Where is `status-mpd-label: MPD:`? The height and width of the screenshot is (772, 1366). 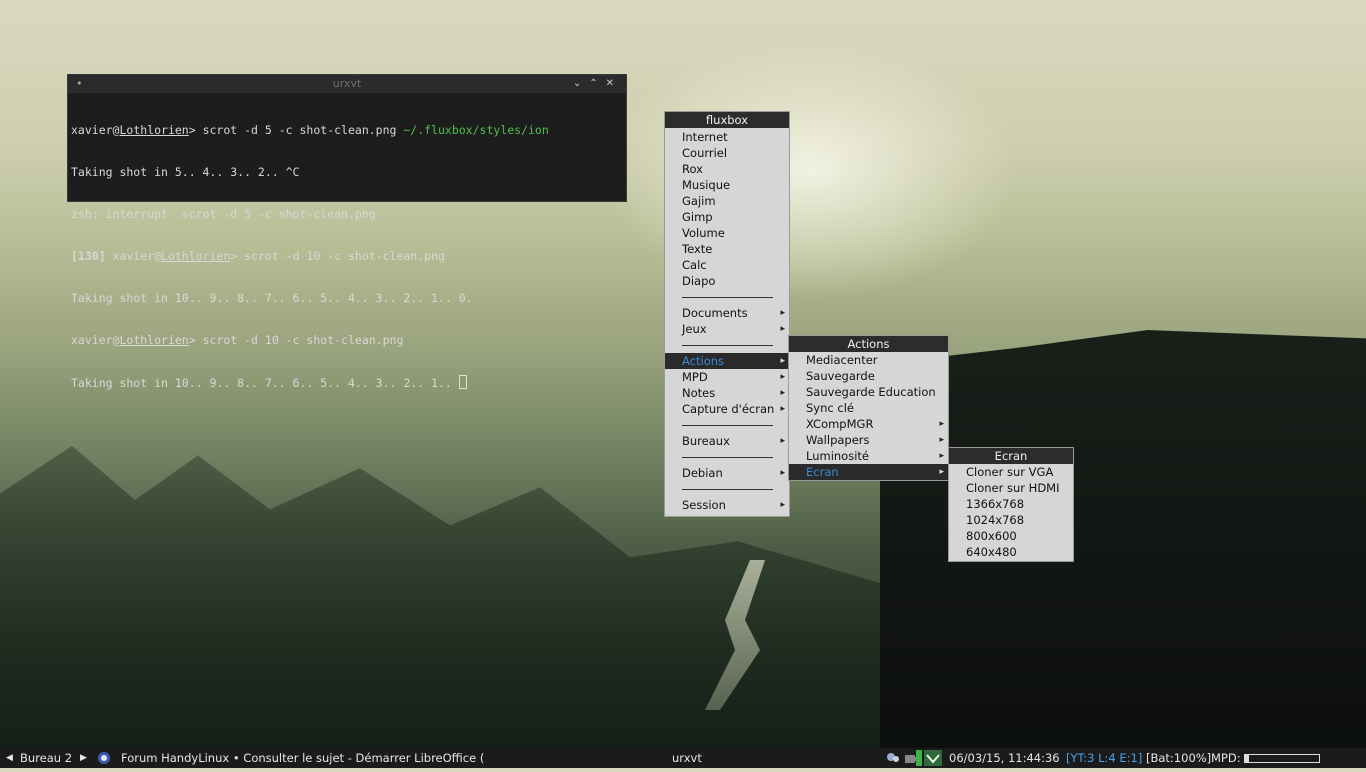 status-mpd-label: MPD: is located at coordinates (1226, 758).